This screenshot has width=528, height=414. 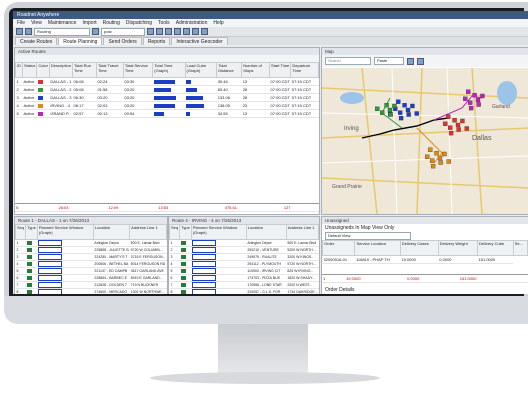 I want to click on table-row: 5 221137 - ED CAMPB 3617 GARLAND AVE, so click(x=91, y=271).